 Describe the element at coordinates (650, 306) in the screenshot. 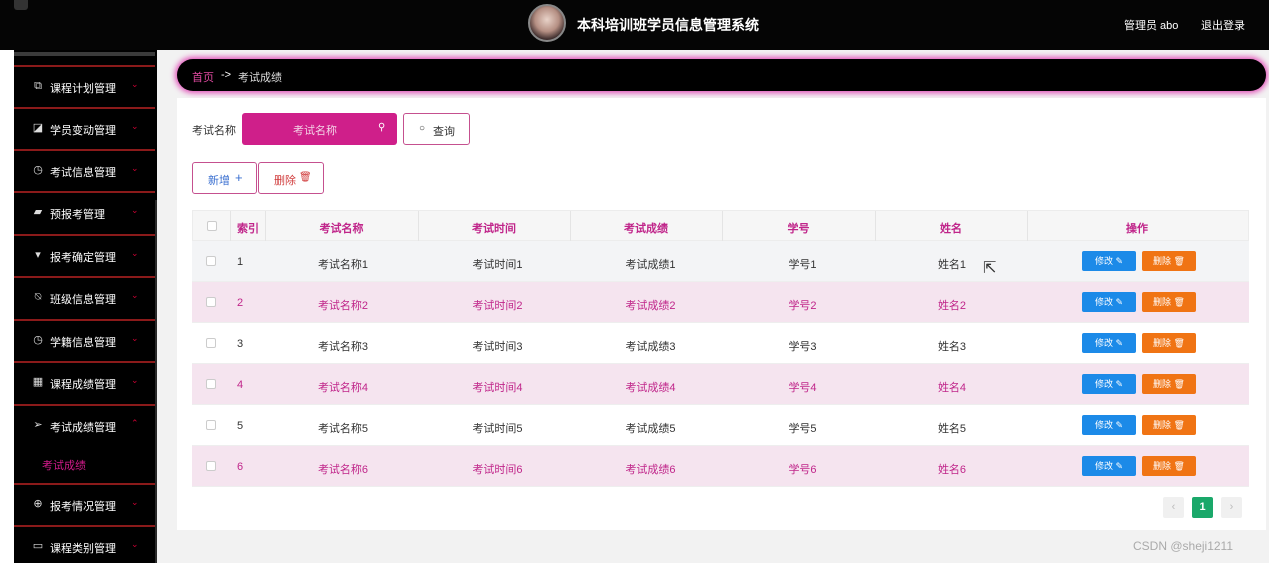

I see `cell-exam-score: 考试成绩2` at that location.